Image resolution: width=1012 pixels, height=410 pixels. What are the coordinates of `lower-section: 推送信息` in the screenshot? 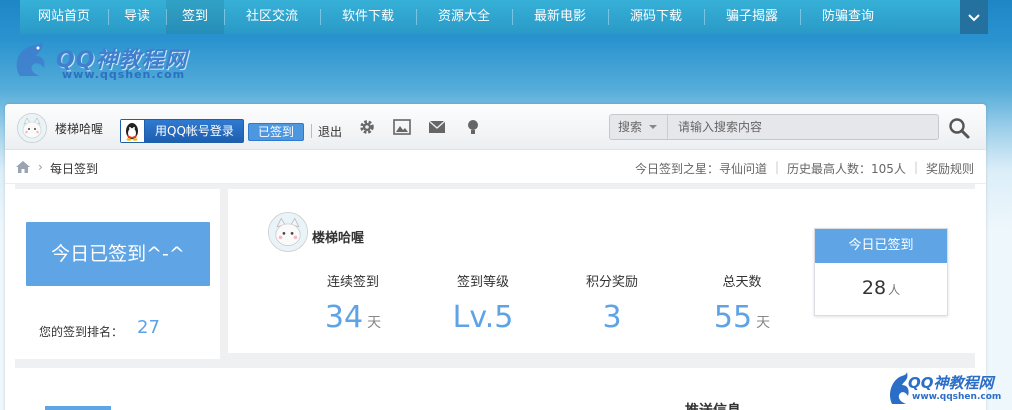 It's located at (495, 392).